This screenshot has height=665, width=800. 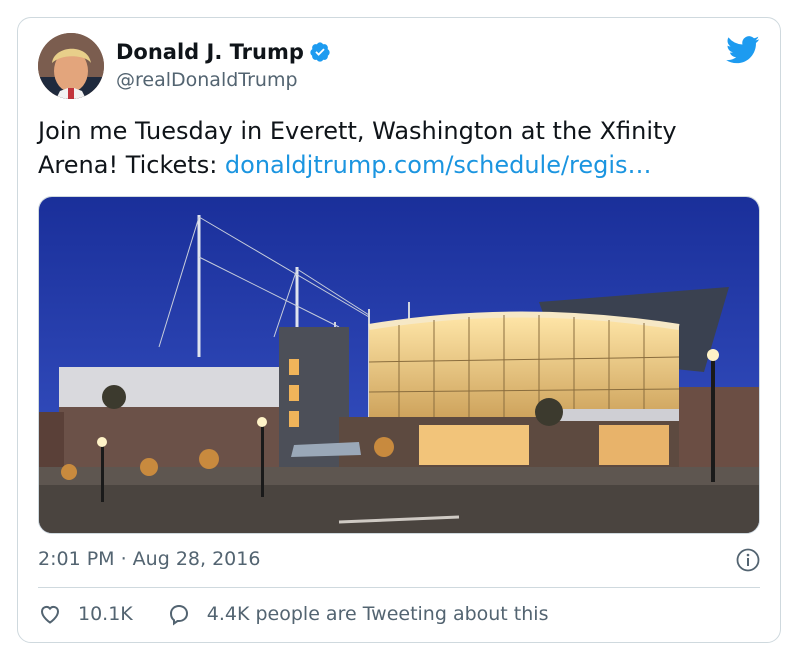 I want to click on tweet-timestamp: 2:01 PM · Aug 28, 2016, so click(x=149, y=559).